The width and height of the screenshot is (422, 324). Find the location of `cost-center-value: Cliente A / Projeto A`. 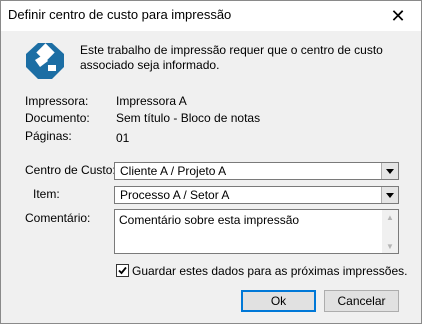

cost-center-value: Cliente A / Projeto A is located at coordinates (173, 171).